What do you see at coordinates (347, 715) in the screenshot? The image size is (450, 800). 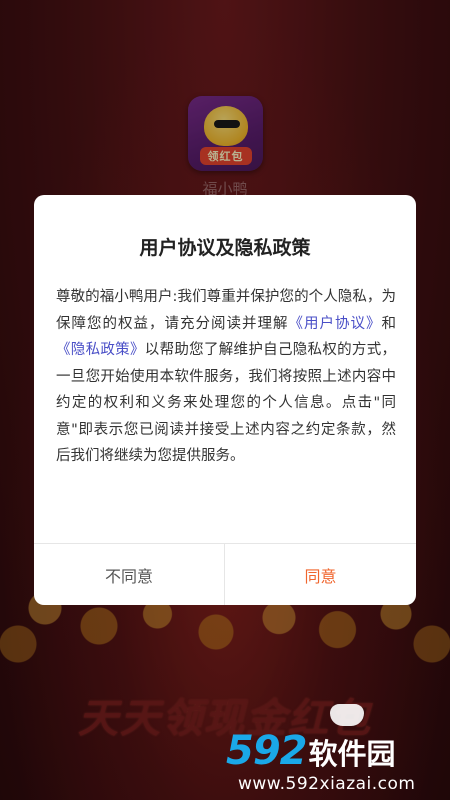 I see `gamepad-icon` at bounding box center [347, 715].